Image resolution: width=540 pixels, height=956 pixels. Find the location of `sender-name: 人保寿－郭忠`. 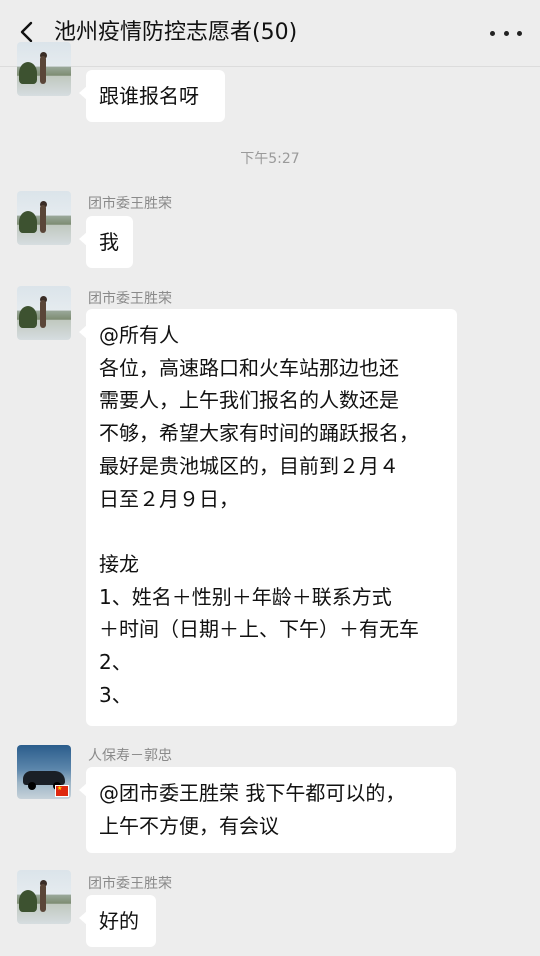

sender-name: 人保寿－郭忠 is located at coordinates (130, 756).